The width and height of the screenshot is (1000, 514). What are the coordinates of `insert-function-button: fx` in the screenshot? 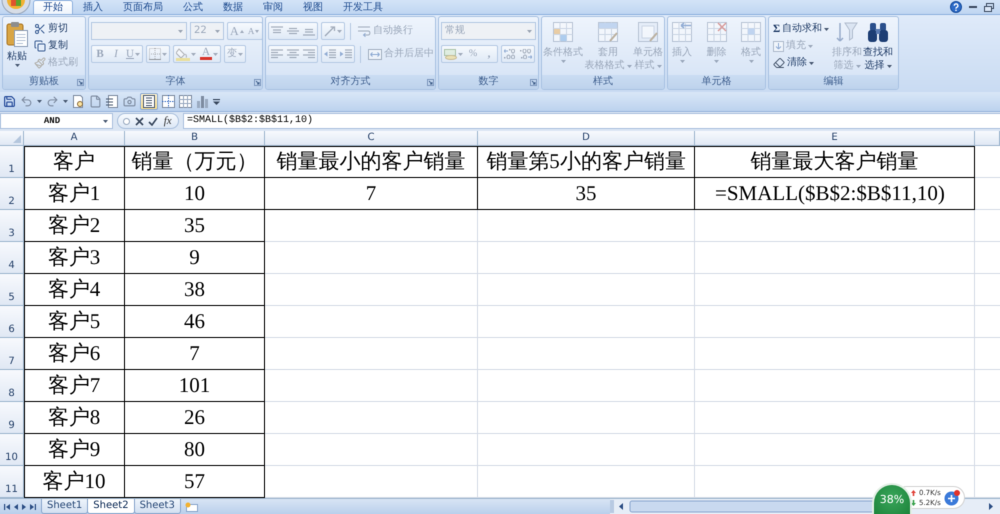 It's located at (167, 121).